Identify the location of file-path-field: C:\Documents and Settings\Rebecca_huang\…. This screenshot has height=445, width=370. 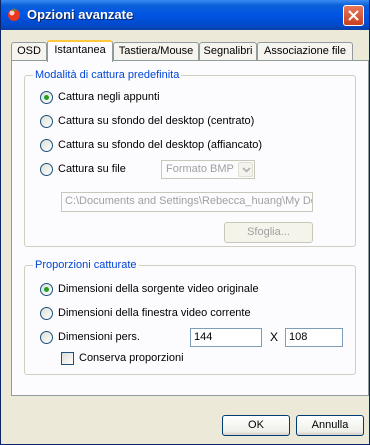
(187, 202).